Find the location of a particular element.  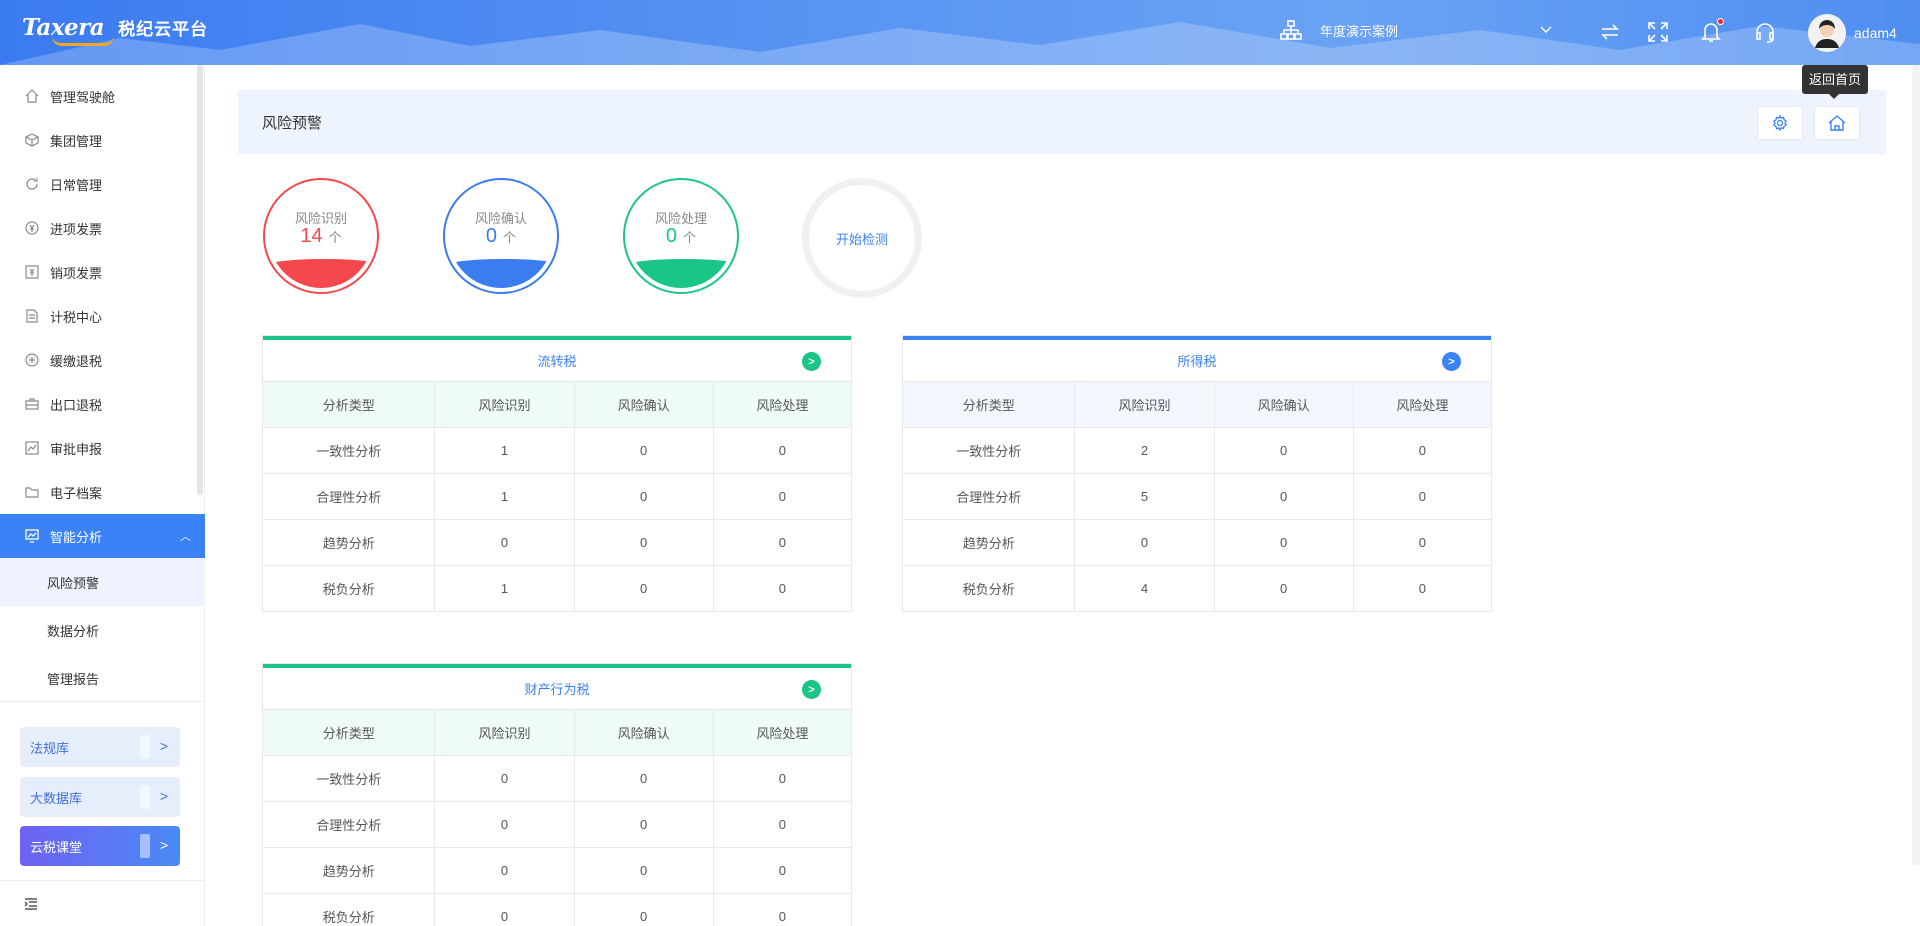

avatar is located at coordinates (1827, 33).